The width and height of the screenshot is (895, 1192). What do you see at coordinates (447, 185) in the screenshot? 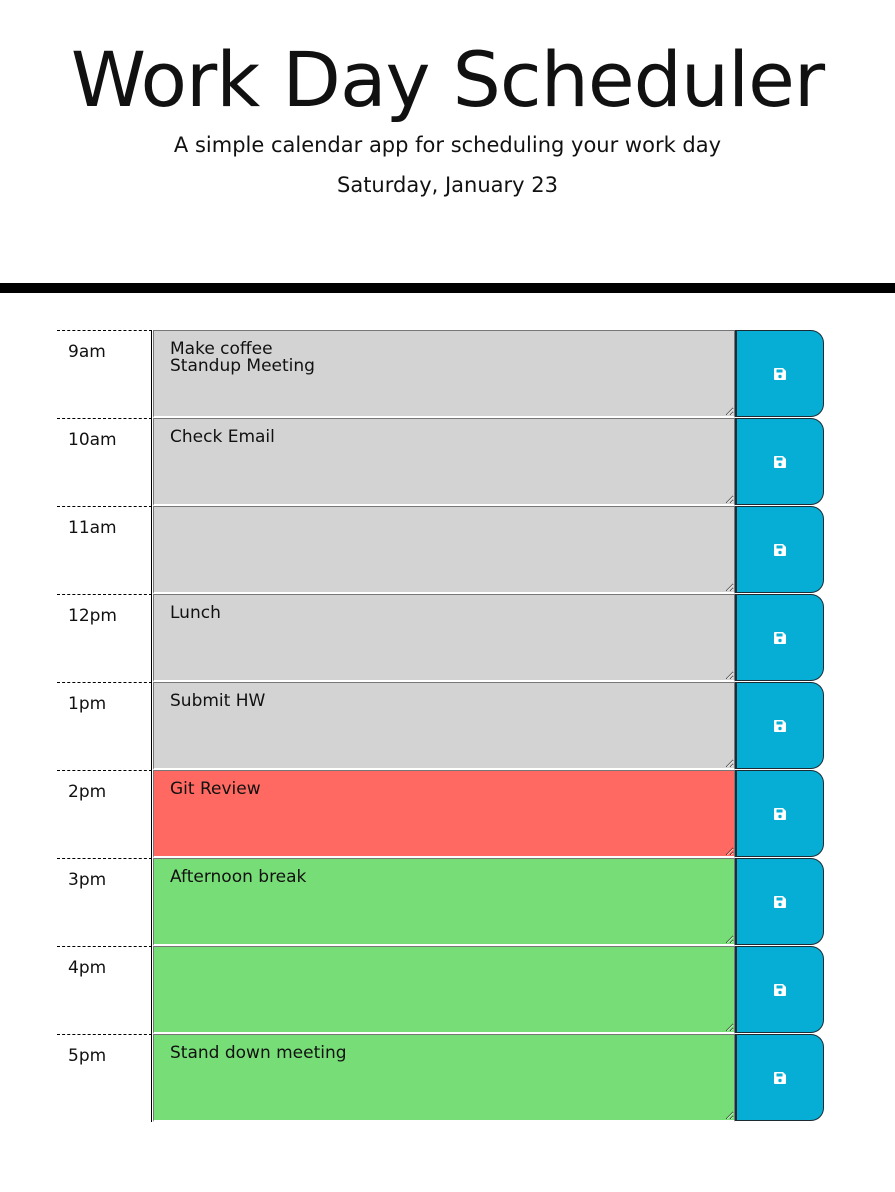
I see `current-day: Saturday, January 23` at bounding box center [447, 185].